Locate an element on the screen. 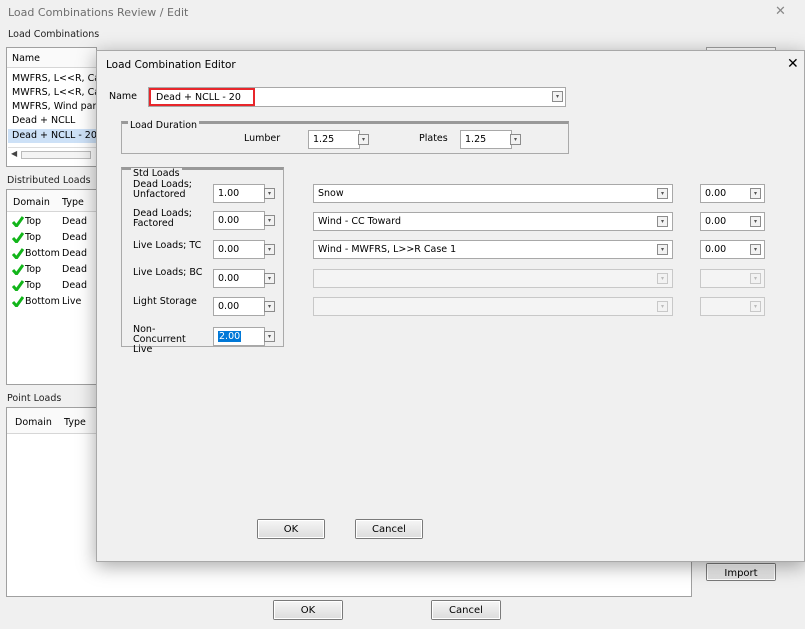 Image resolution: width=805 pixels, height=629 pixels. std-loads-label: Std Loads is located at coordinates (156, 173).